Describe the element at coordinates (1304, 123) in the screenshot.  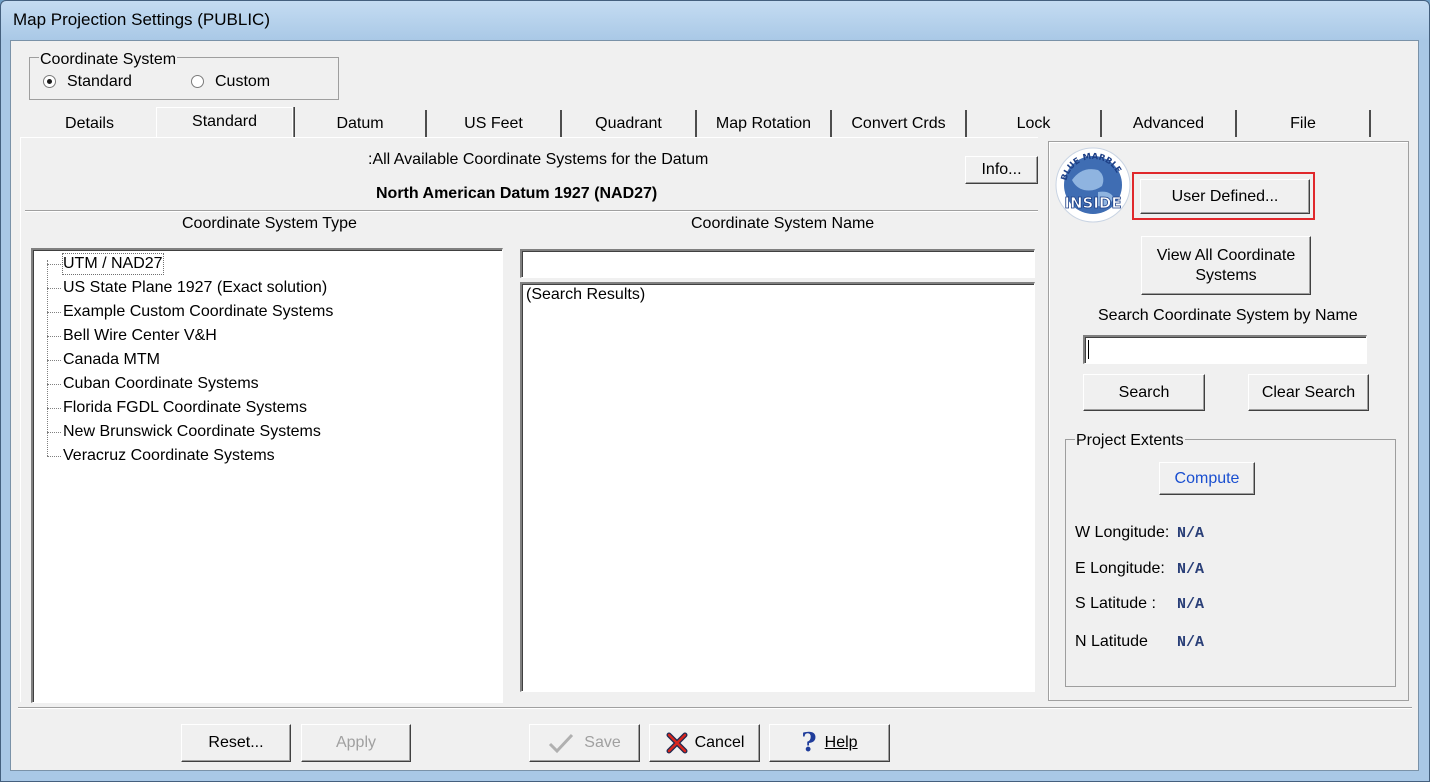
I see `tab-file: File` at that location.